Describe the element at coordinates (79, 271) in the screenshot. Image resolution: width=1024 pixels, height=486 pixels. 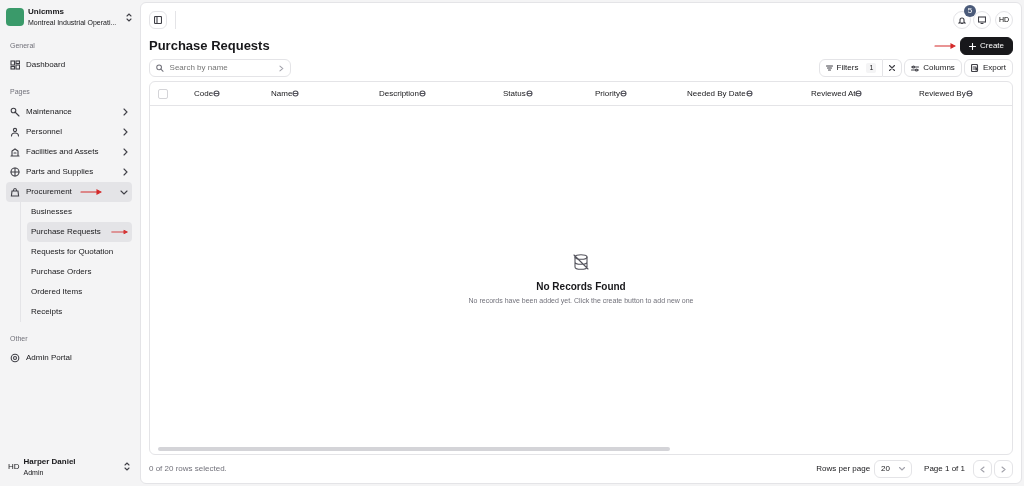
I see `nav-subitem: Purchase Orders` at that location.